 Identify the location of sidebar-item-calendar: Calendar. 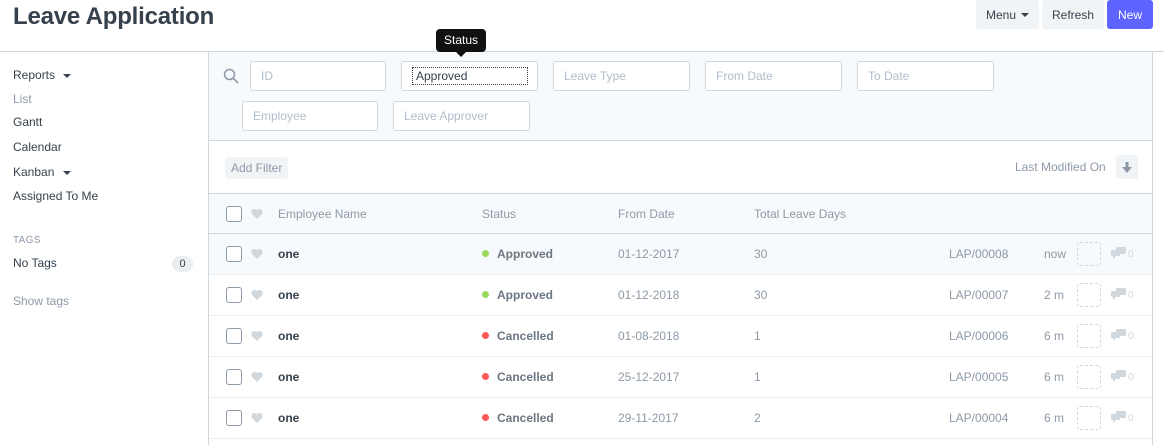
(37, 147).